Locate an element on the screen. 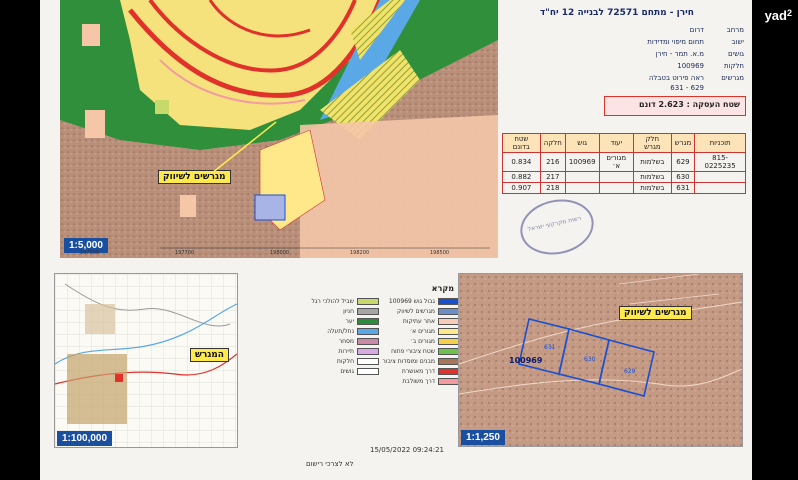  legend-item: שביל להולכי רגל is located at coordinates (345, 301).